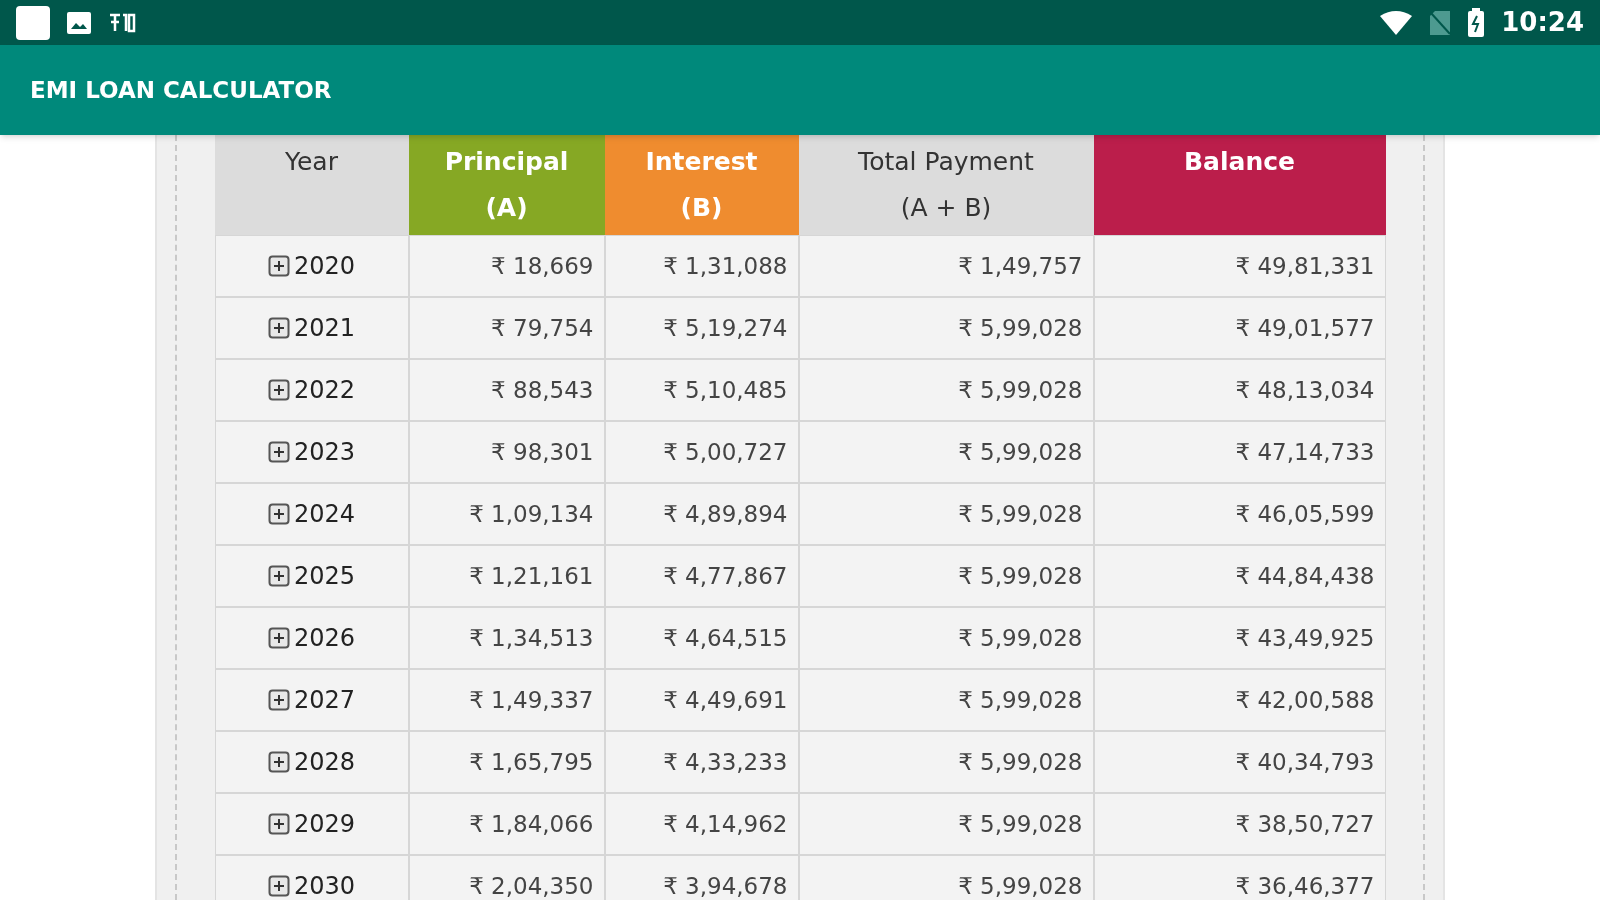  Describe the element at coordinates (506, 576) in the screenshot. I see `table-cell: ₹ 1,21,161` at that location.